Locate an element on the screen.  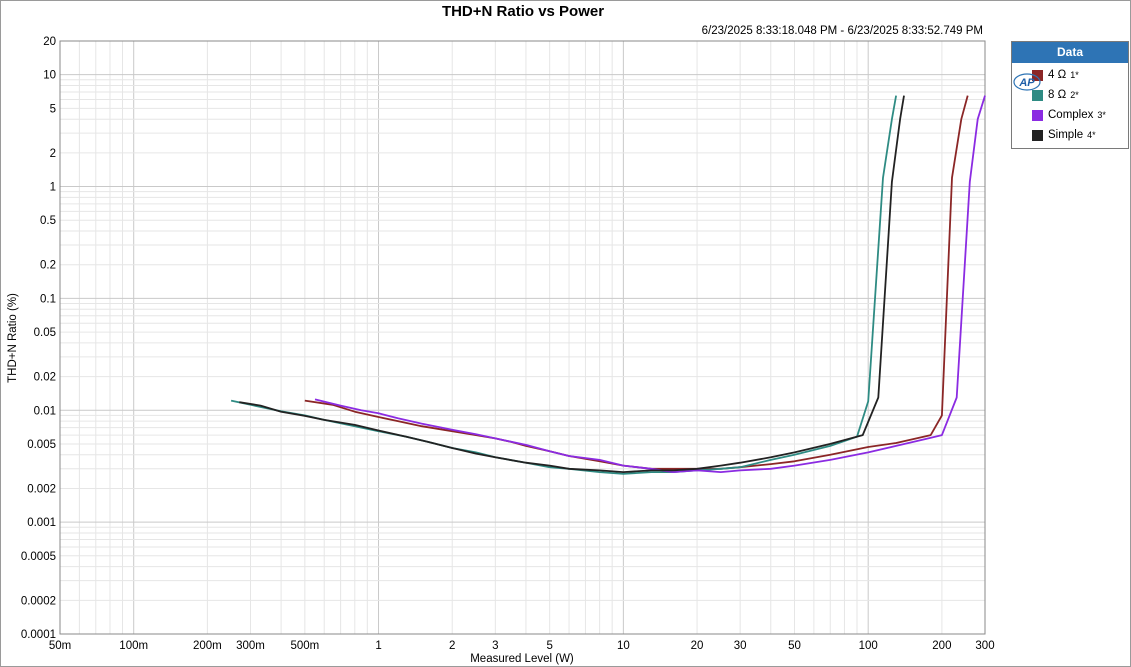
x-tick-label: 20 is located at coordinates (697, 646).